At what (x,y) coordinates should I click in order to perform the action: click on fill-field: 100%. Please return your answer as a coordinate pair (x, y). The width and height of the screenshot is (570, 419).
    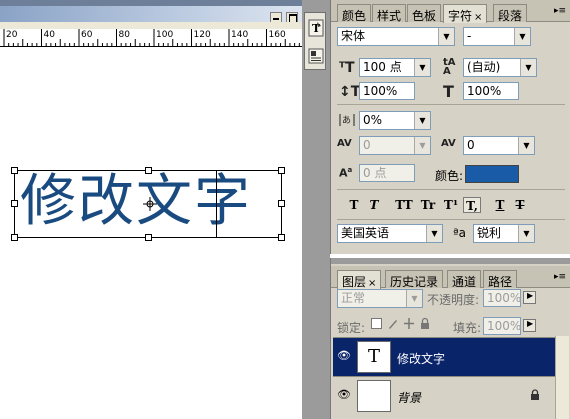
    Looking at the image, I should click on (502, 326).